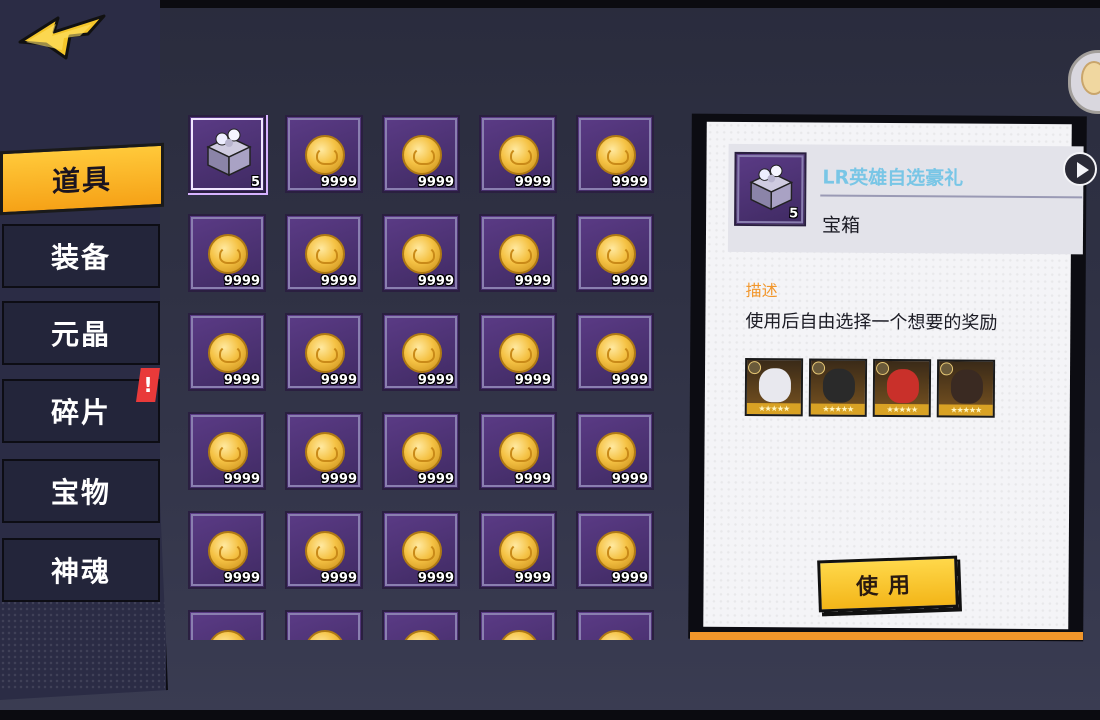 Image resolution: width=1100 pixels, height=720 pixels. I want to click on reward-hero-dark-hair: ★★★★★, so click(966, 388).